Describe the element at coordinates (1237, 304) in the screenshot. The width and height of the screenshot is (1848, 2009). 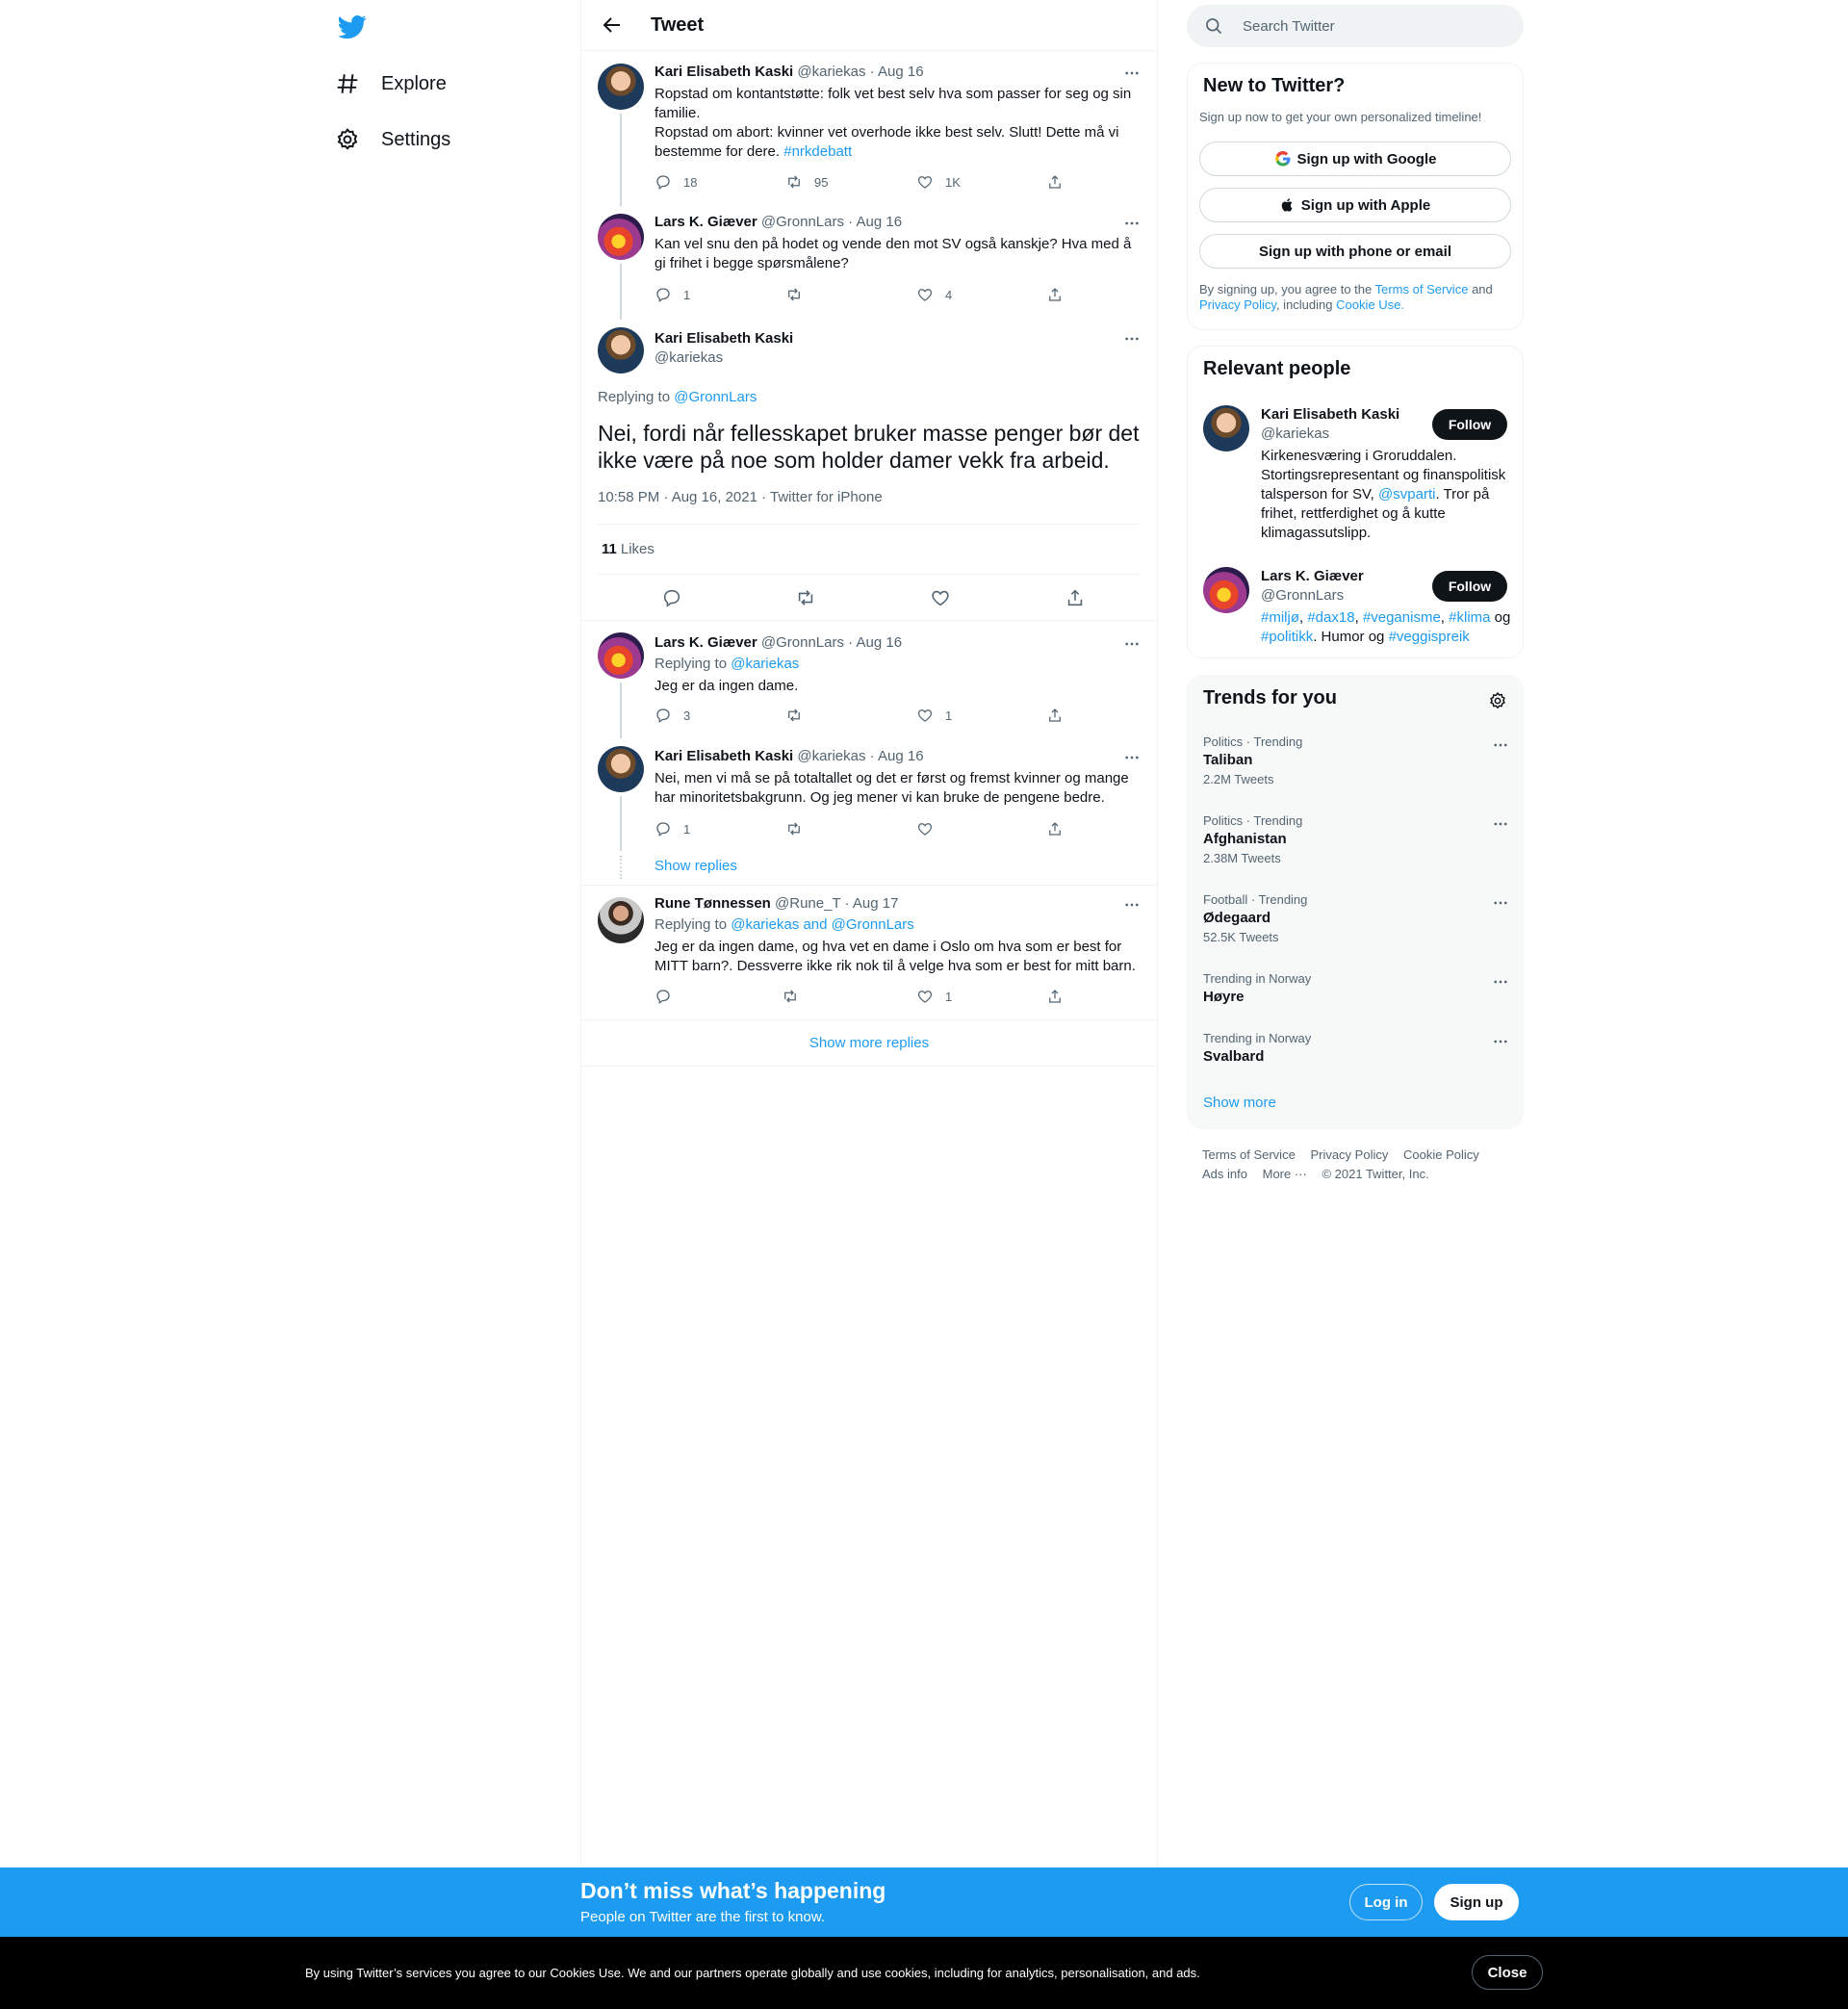
I see `privacy-link: Privacy Policy` at that location.